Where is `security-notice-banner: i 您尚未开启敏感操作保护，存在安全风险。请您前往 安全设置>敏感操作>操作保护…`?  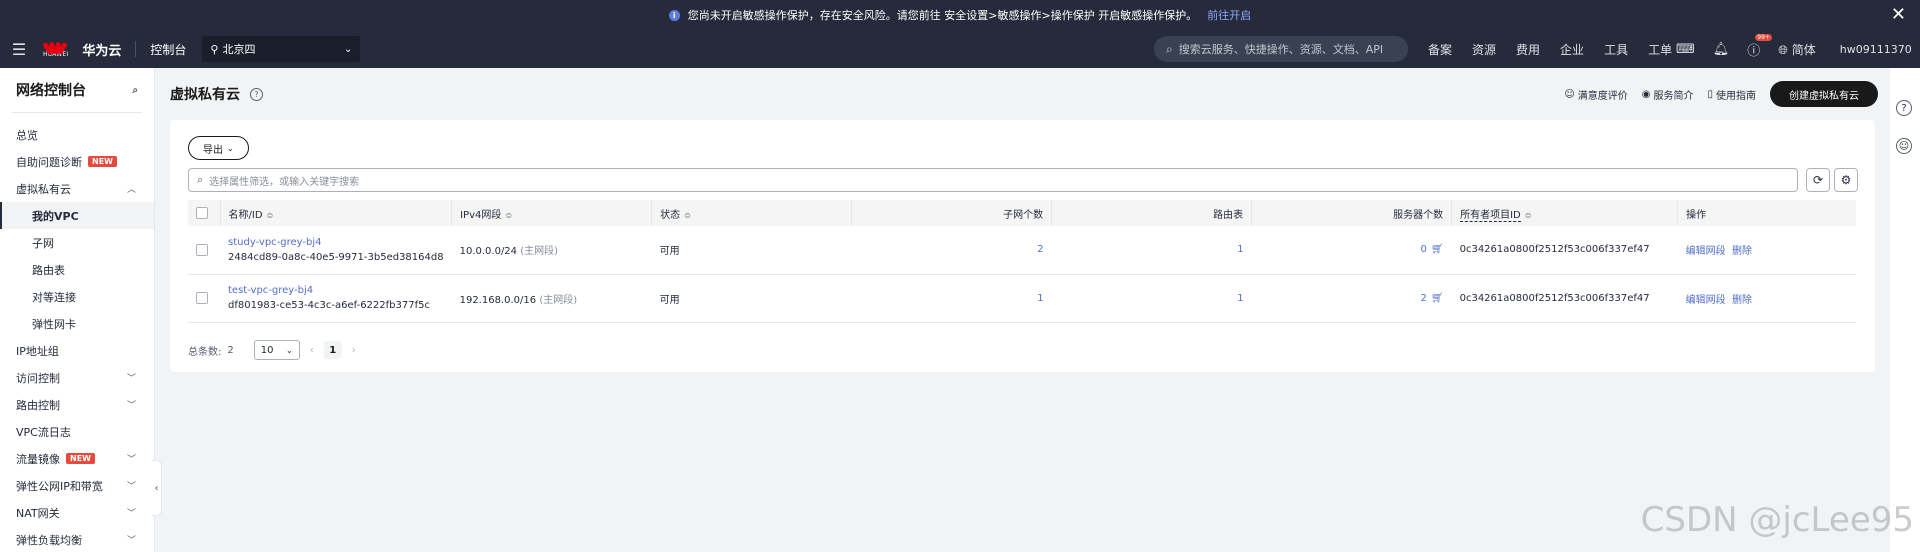
security-notice-banner: i 您尚未开启敏感操作保护，存在安全风险。请您前往 安全设置>敏感操作>操作保护… is located at coordinates (960, 15).